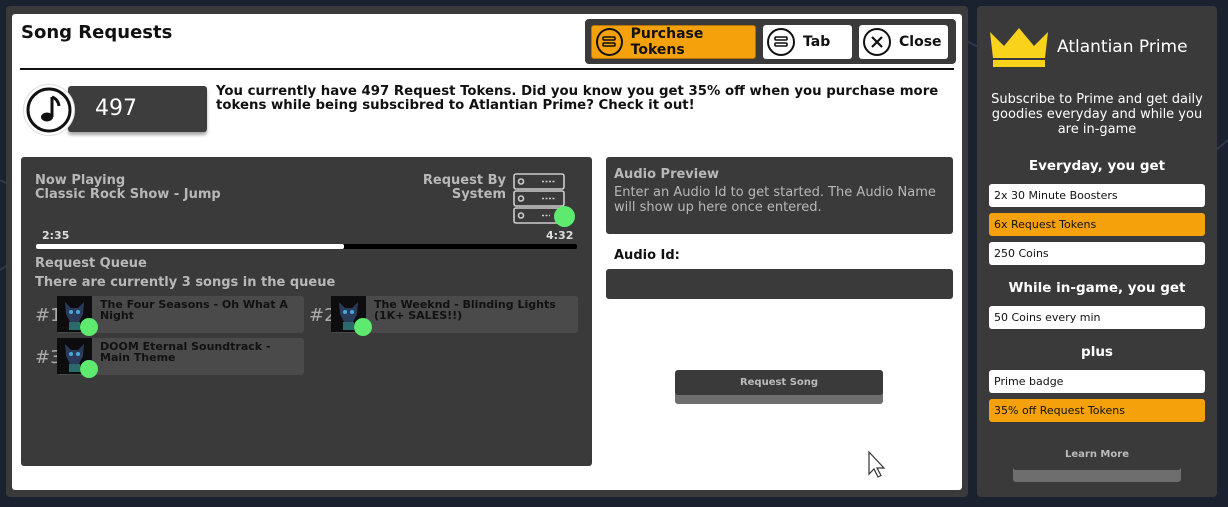 The height and width of the screenshot is (507, 1228). I want to click on learn-more-button: Learn More, so click(1097, 454).